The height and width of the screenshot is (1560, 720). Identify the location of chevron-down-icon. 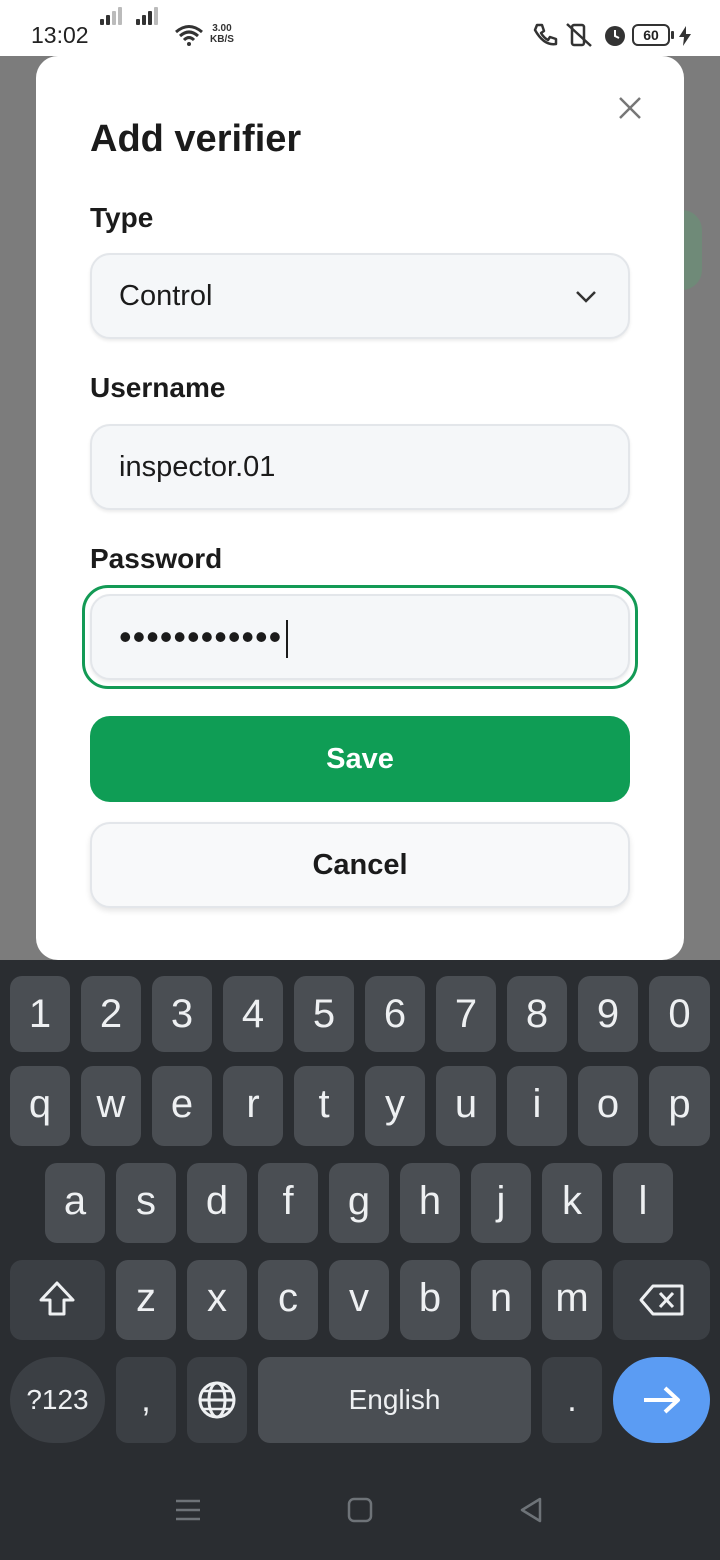
(586, 297).